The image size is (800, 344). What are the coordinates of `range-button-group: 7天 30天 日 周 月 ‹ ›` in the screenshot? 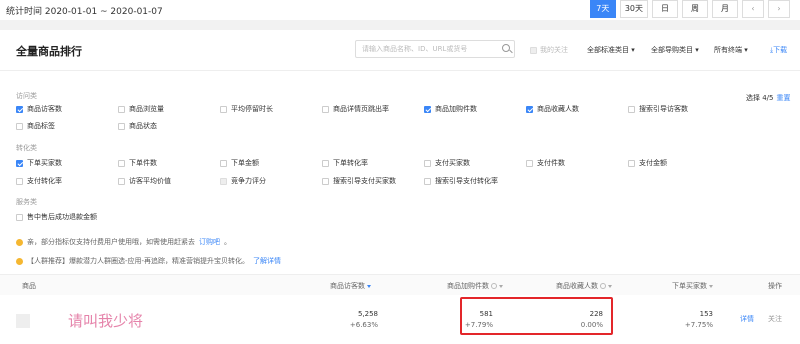 It's located at (689, 9).